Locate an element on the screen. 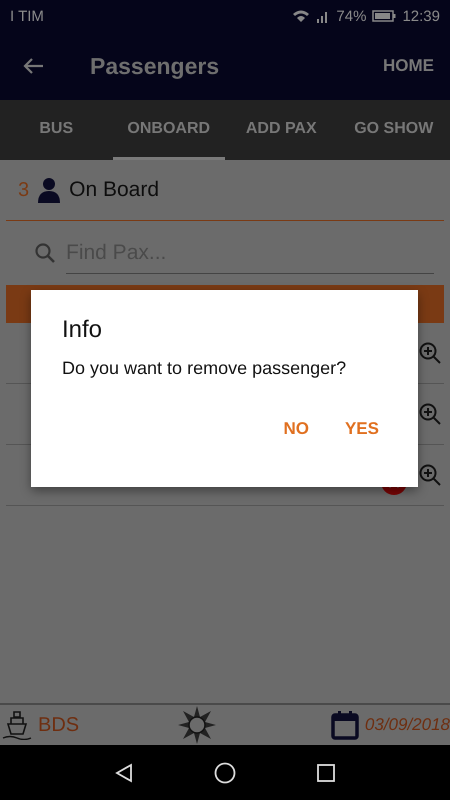 The width and height of the screenshot is (450, 800). back-arrow-icon is located at coordinates (33, 66).